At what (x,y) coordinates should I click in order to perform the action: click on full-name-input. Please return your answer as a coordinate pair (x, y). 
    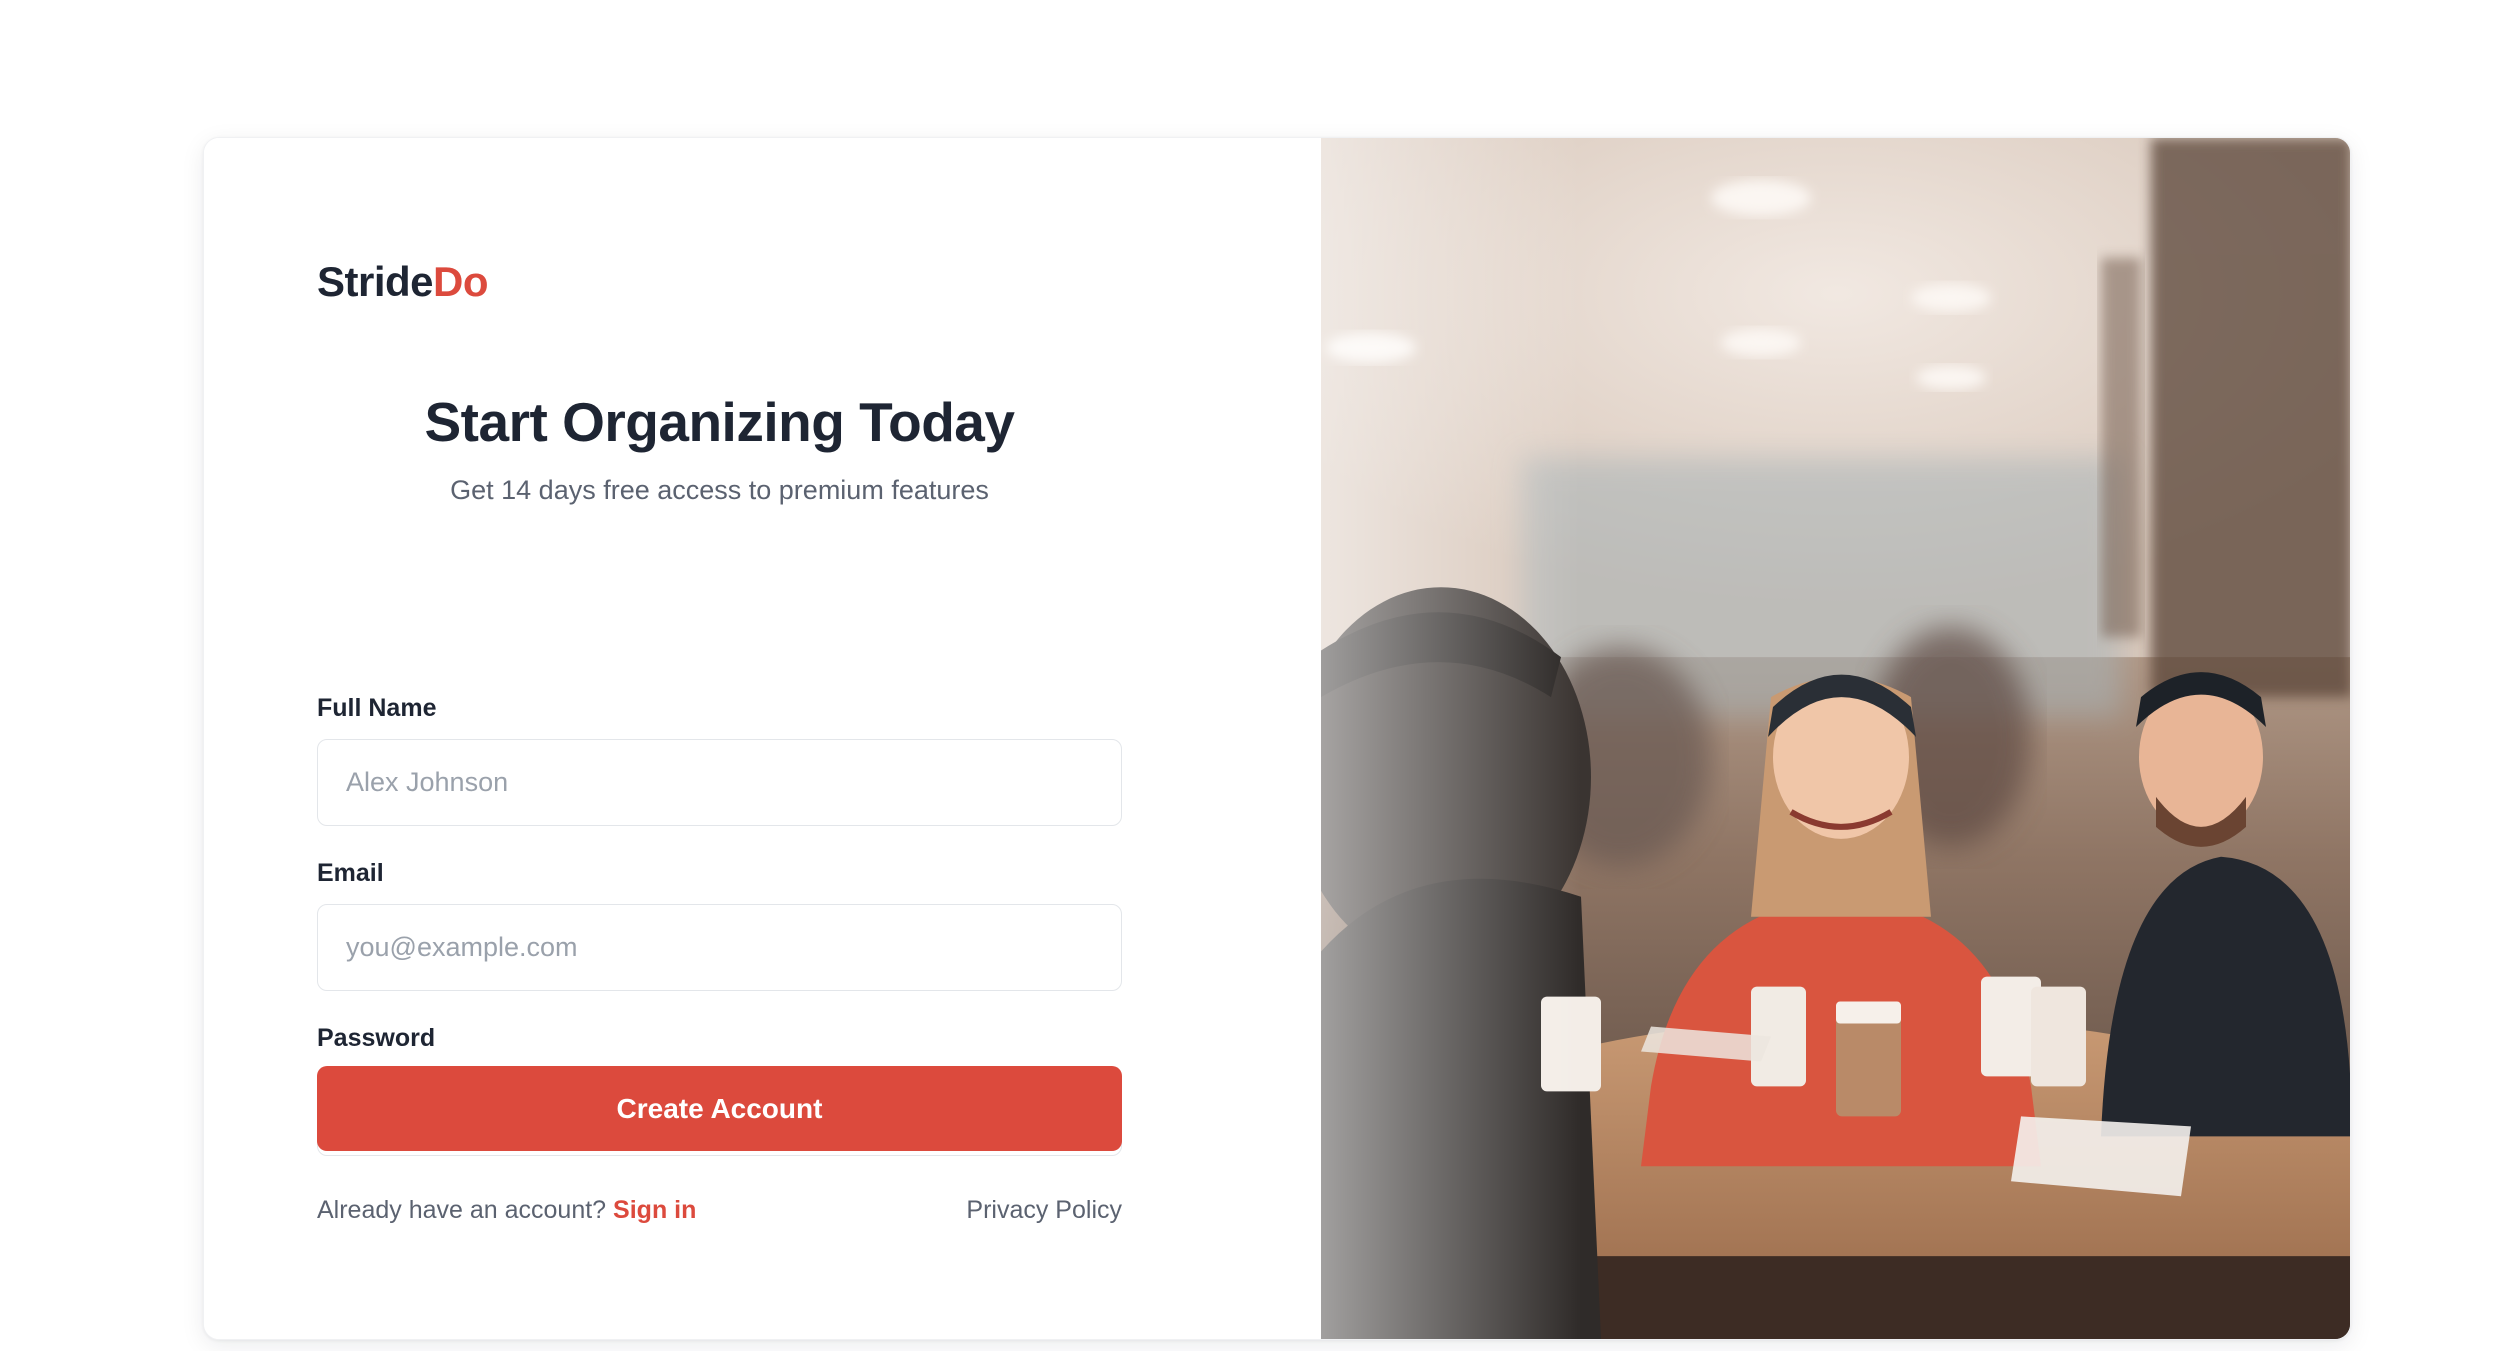
    Looking at the image, I should click on (719, 782).